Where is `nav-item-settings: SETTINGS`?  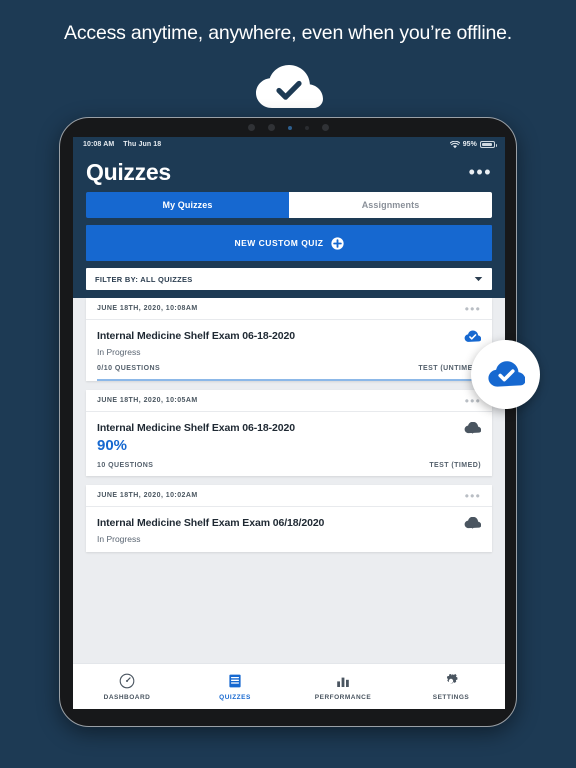 nav-item-settings: SETTINGS is located at coordinates (451, 686).